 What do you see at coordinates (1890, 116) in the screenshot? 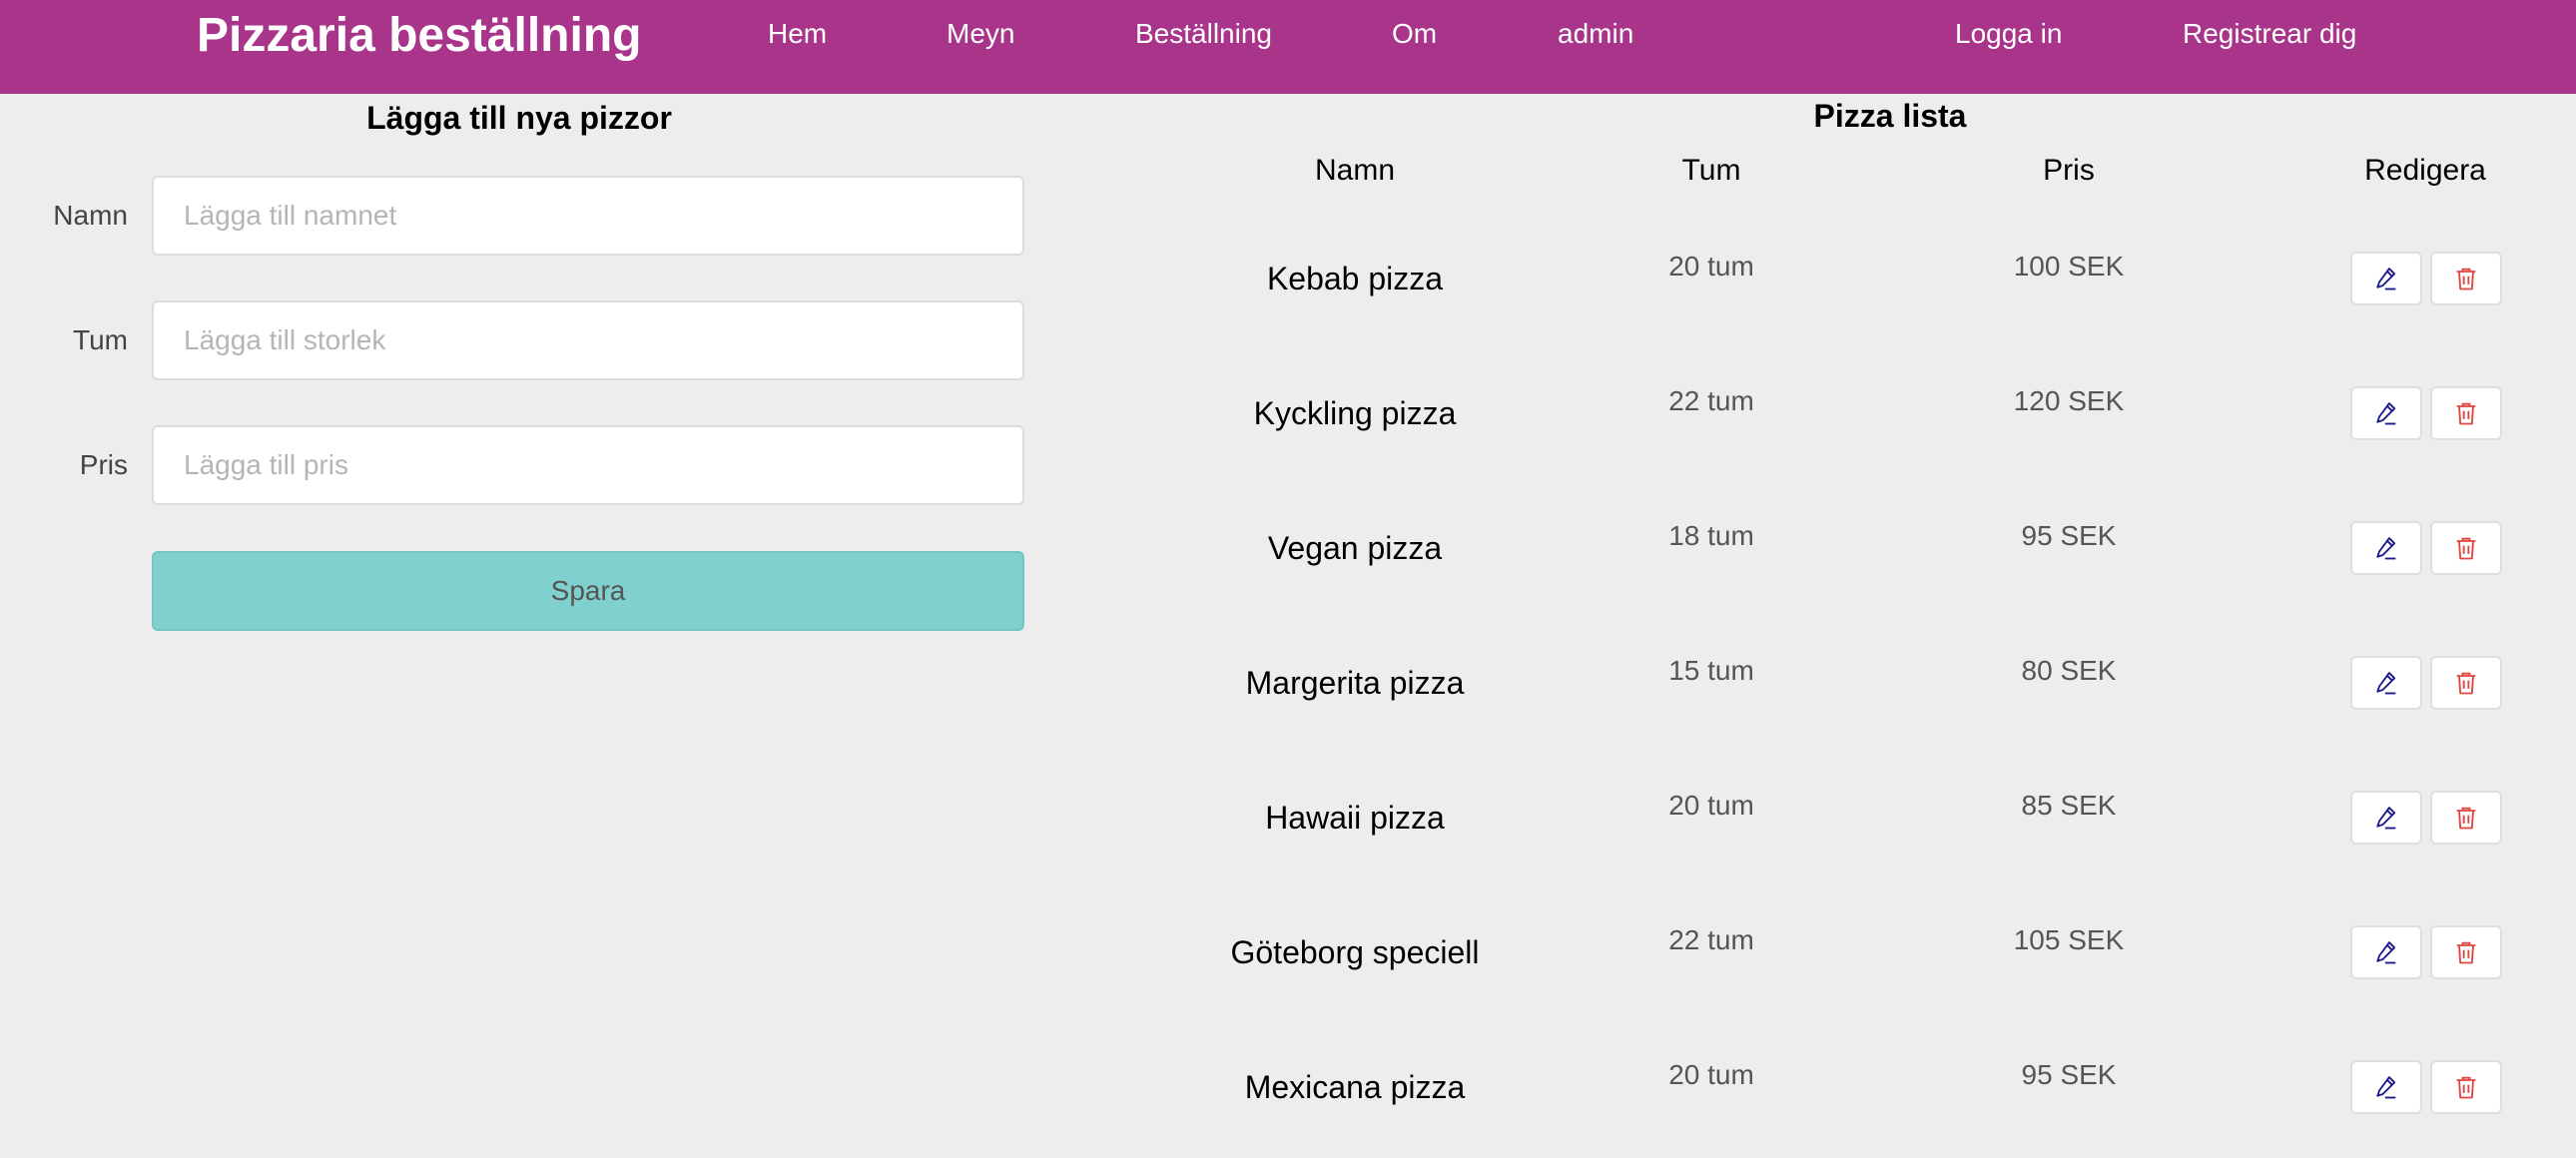
I see `list-title: Pizza lista` at bounding box center [1890, 116].